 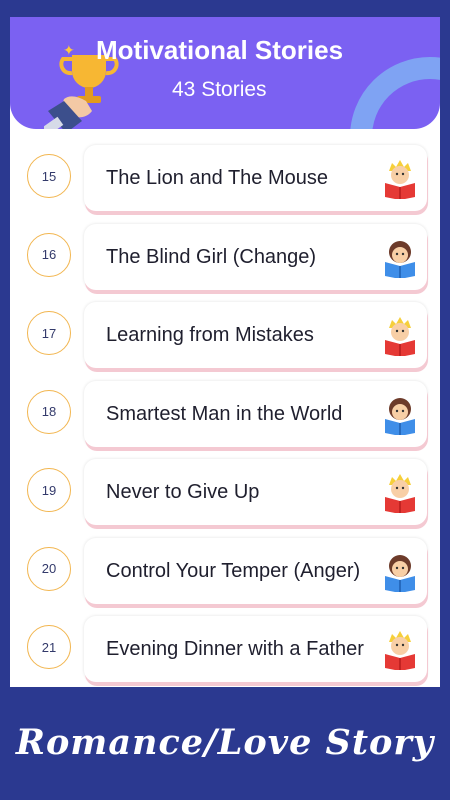 What do you see at coordinates (220, 50) in the screenshot?
I see `page-title: Motivational Stories` at bounding box center [220, 50].